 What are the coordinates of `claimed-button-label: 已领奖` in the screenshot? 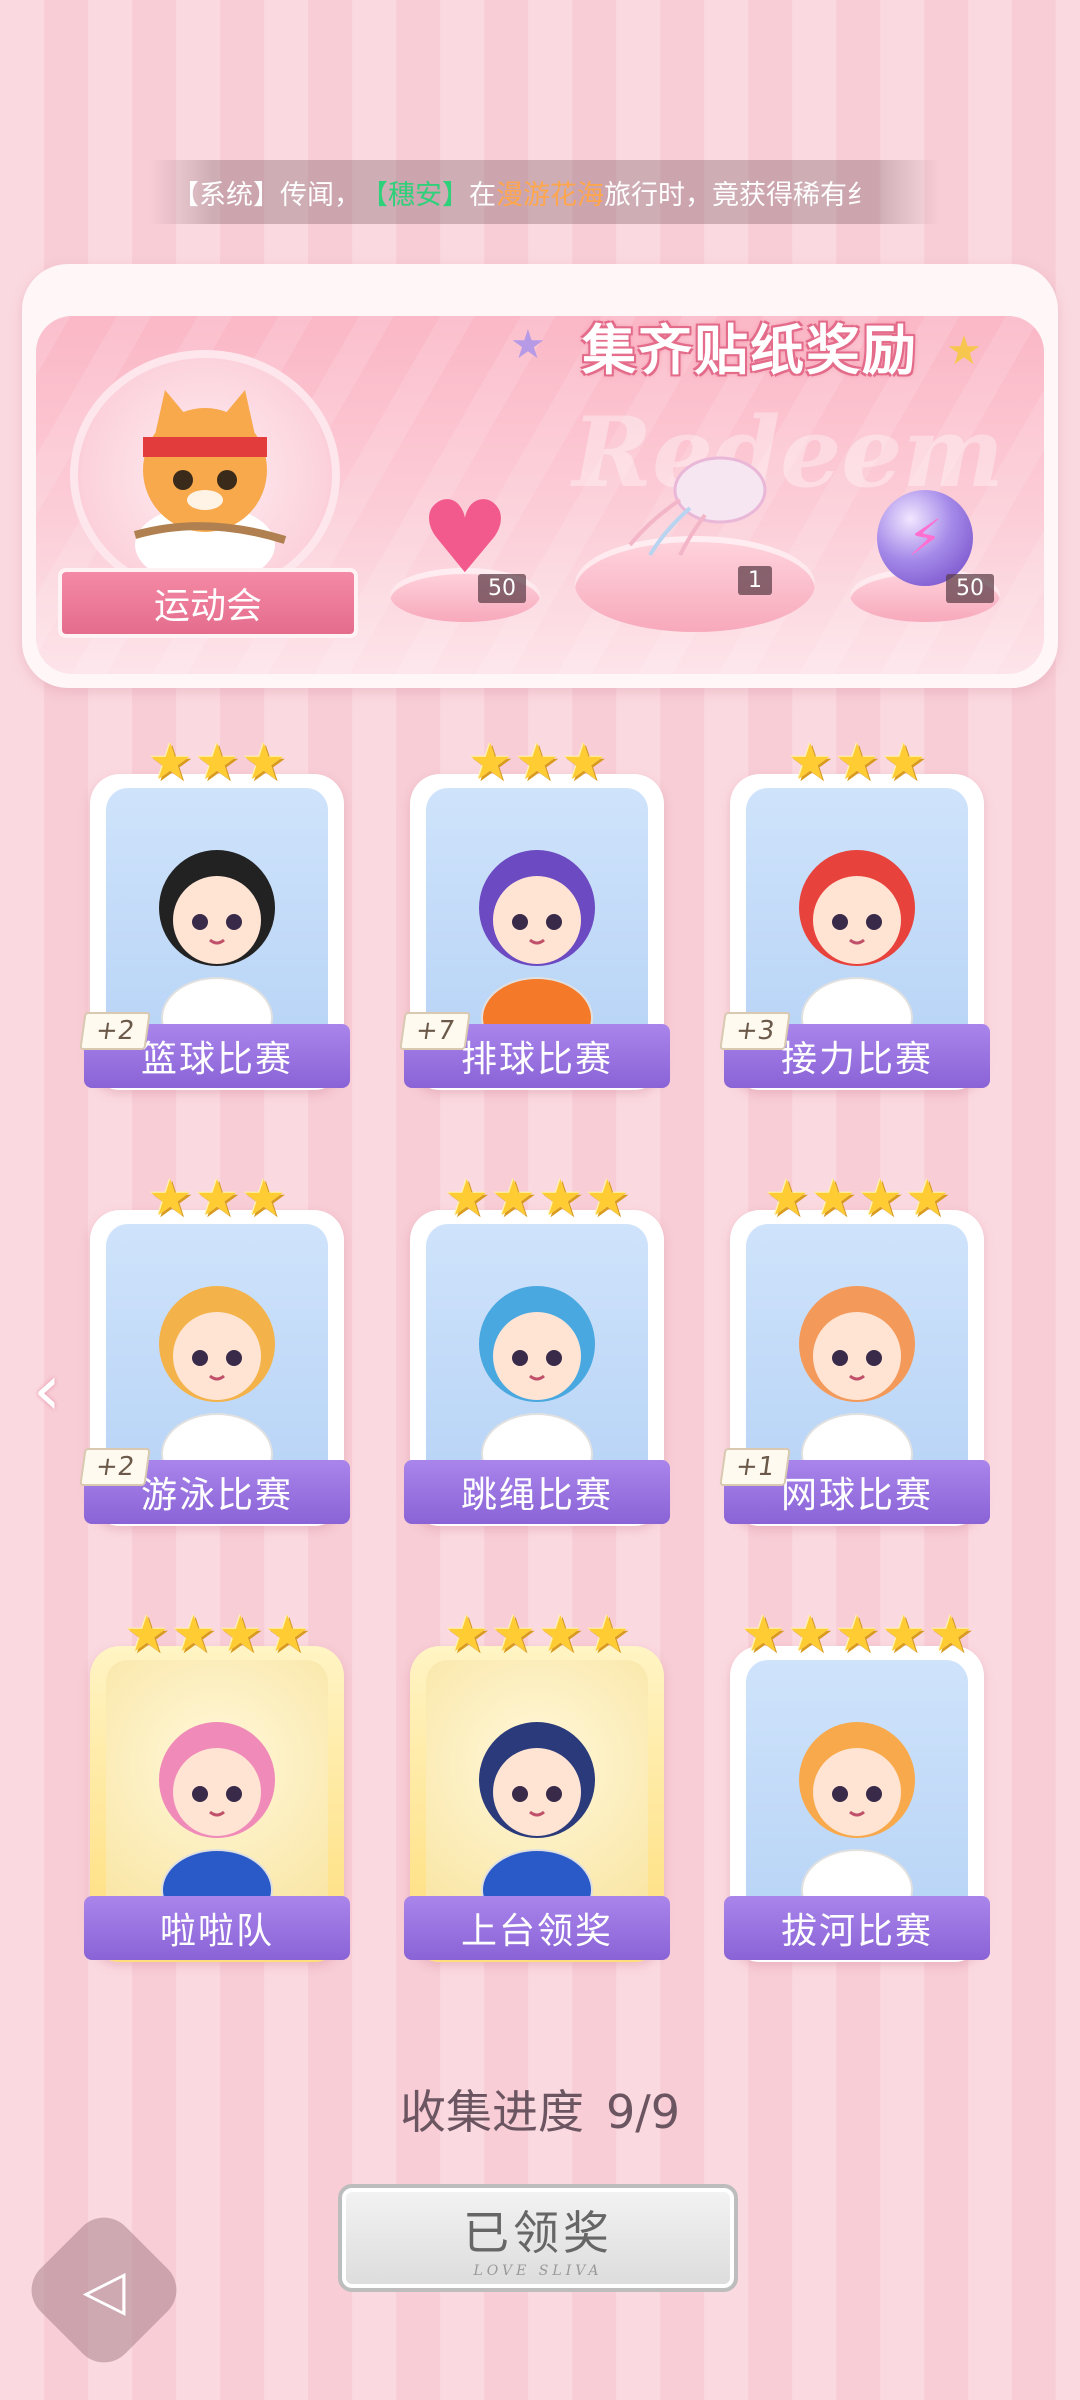 It's located at (538, 2233).